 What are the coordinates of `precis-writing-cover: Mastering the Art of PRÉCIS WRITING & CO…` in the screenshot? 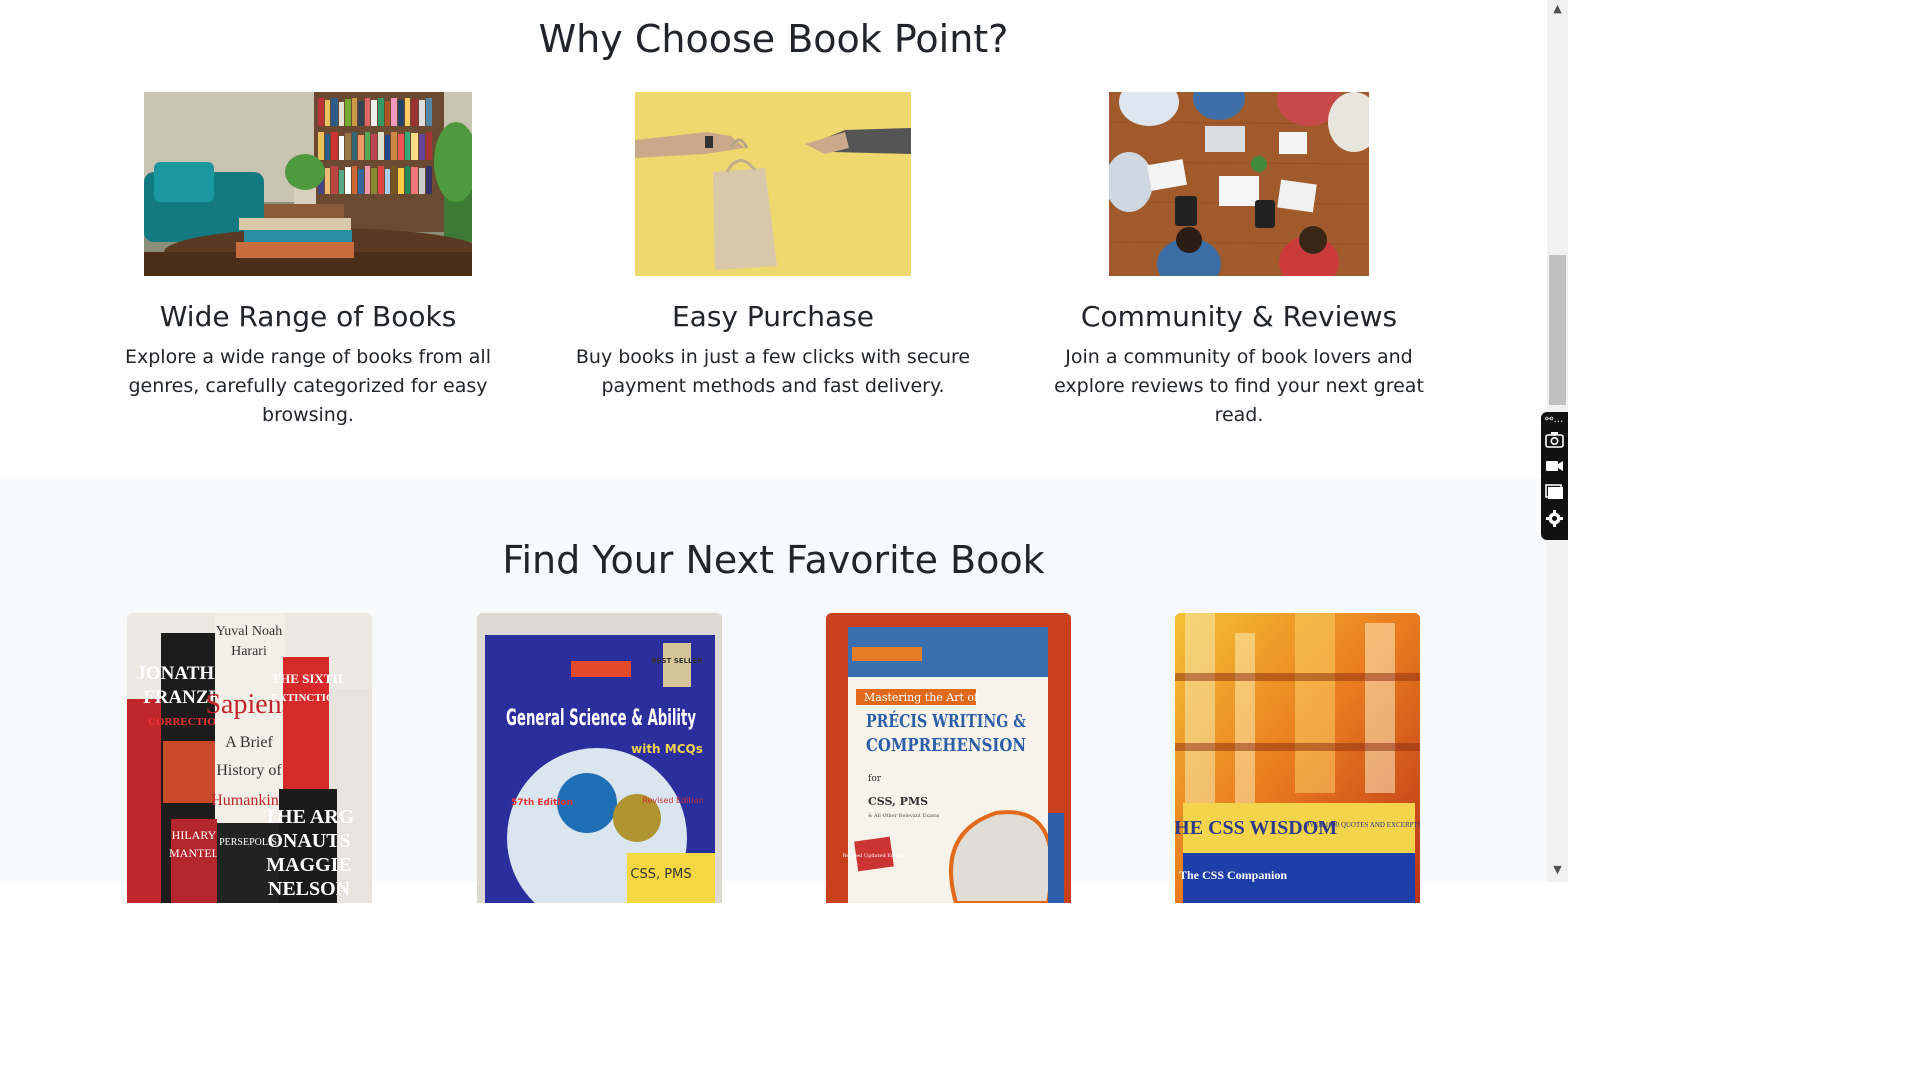 It's located at (948, 758).